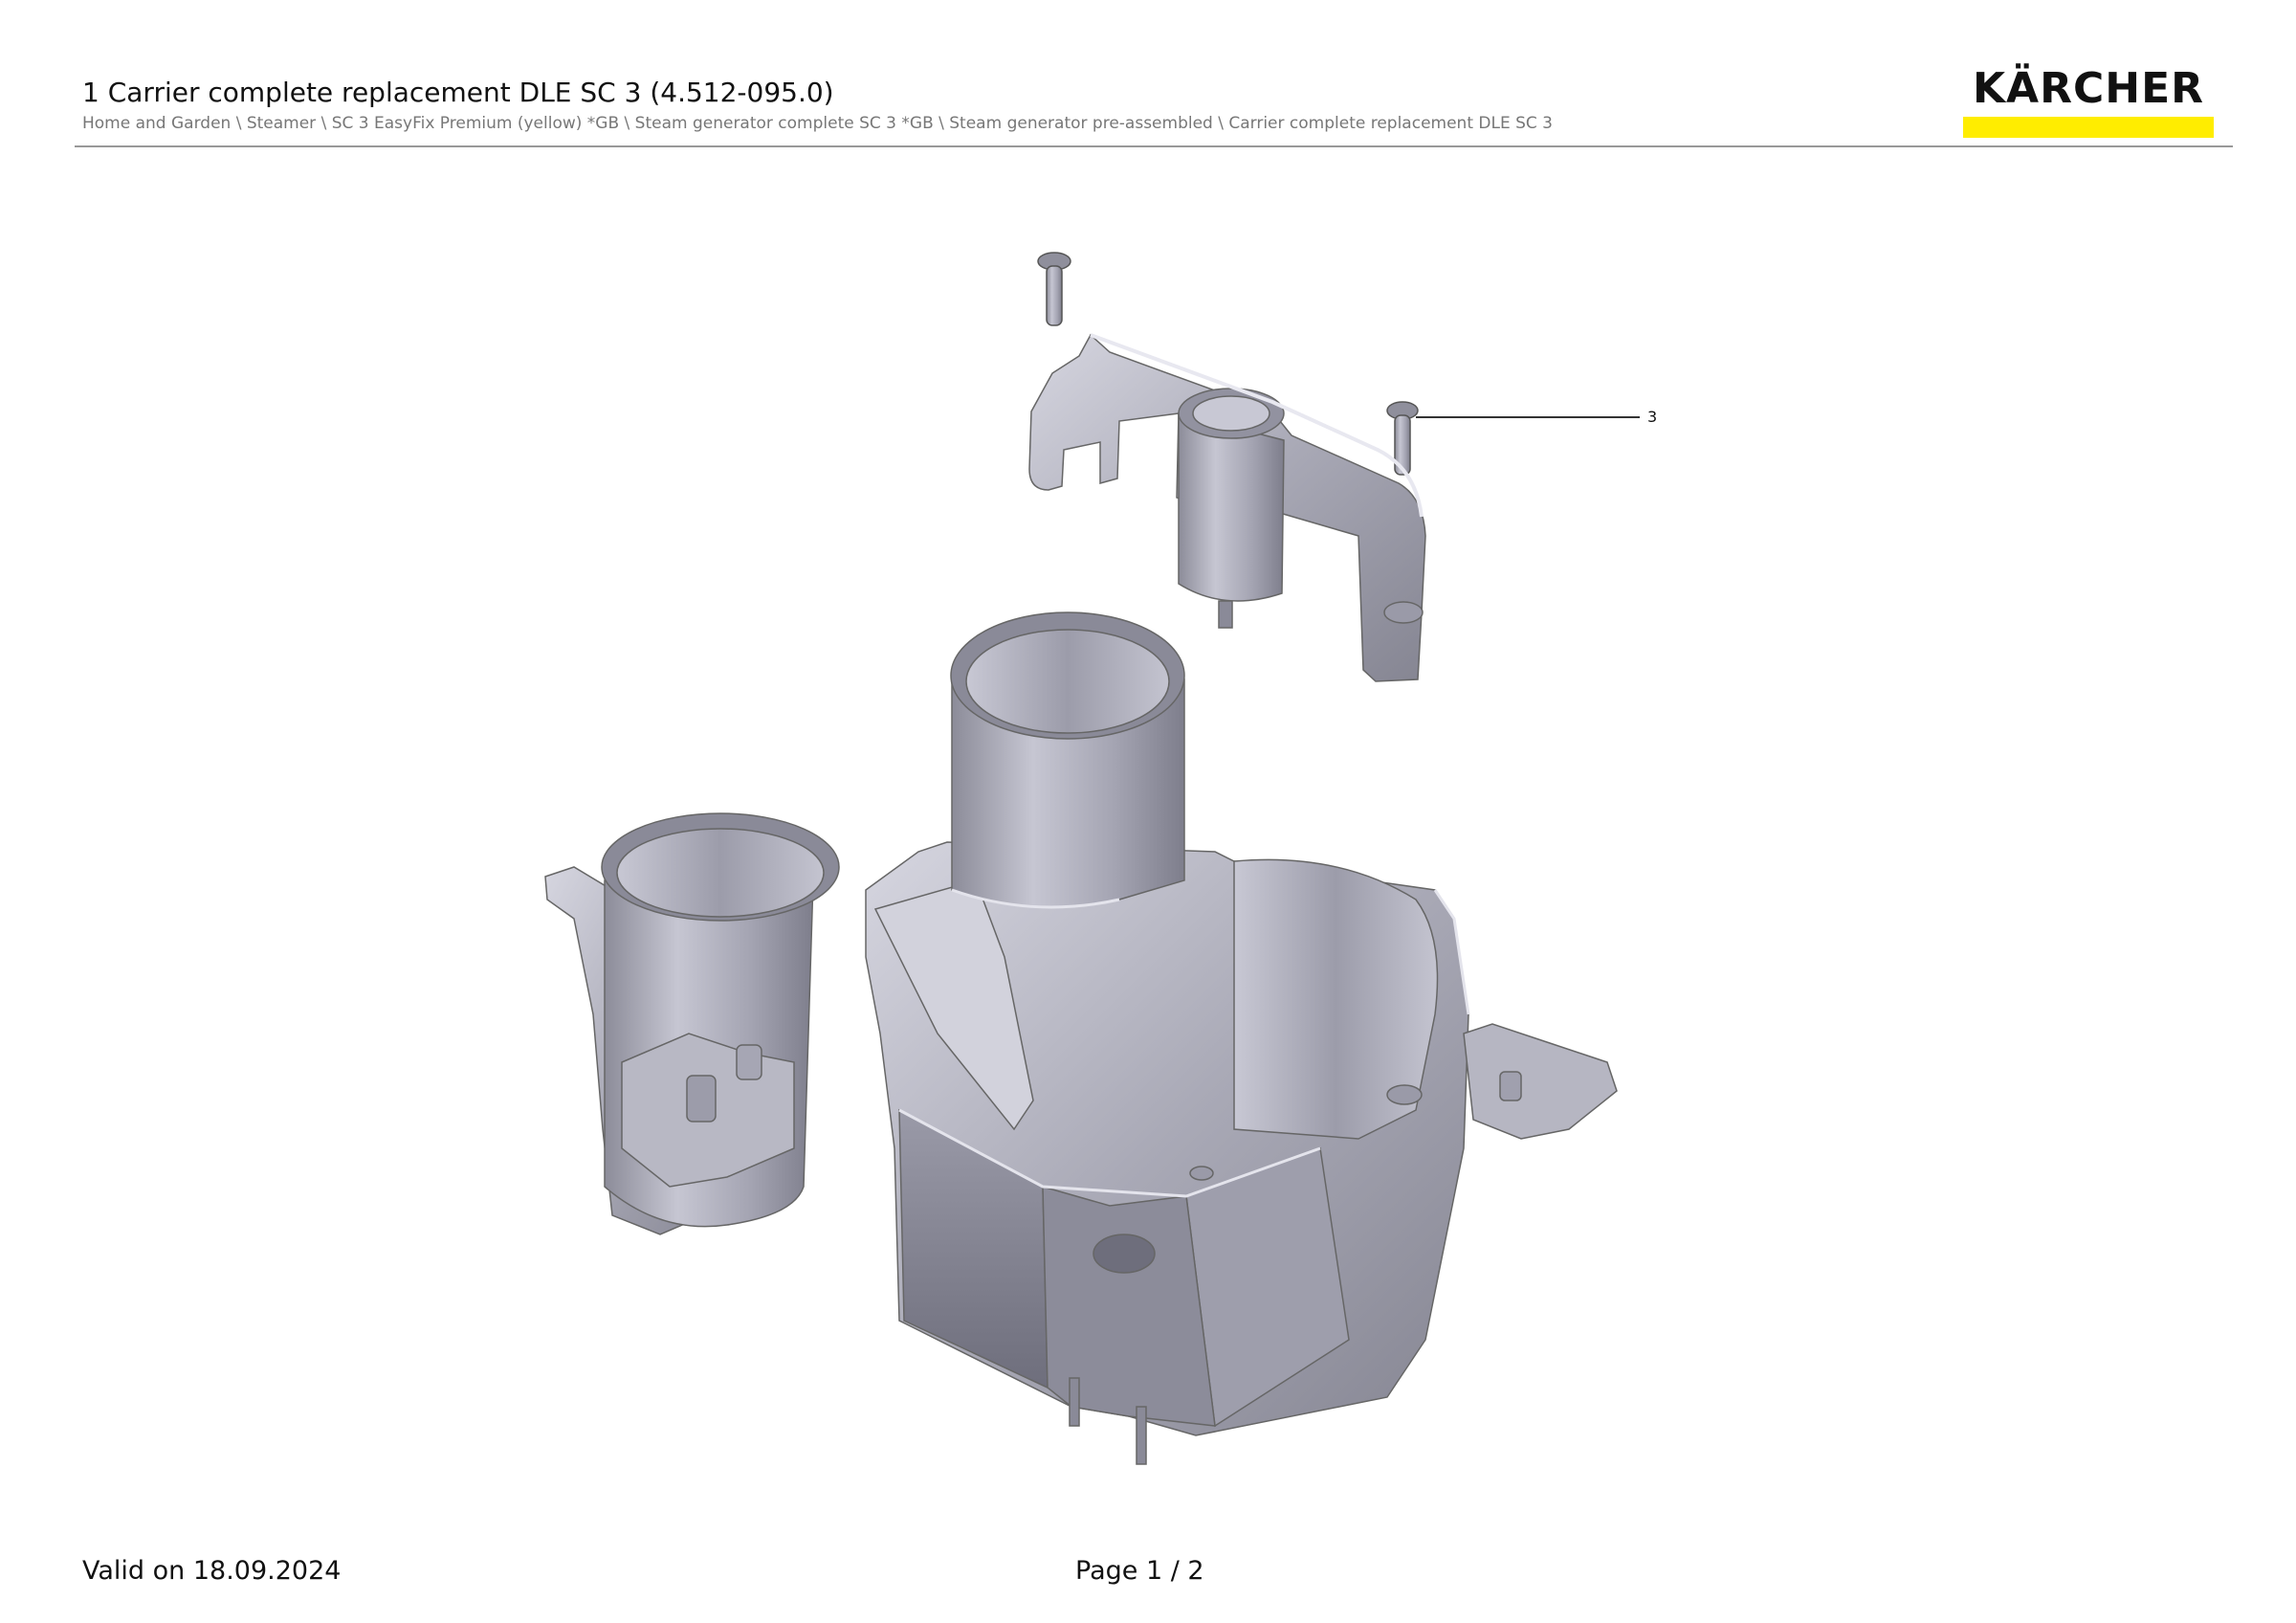 This screenshot has width=2296, height=1623. Describe the element at coordinates (212, 1571) in the screenshot. I see `valid-date: Valid on 18.09.2024` at that location.